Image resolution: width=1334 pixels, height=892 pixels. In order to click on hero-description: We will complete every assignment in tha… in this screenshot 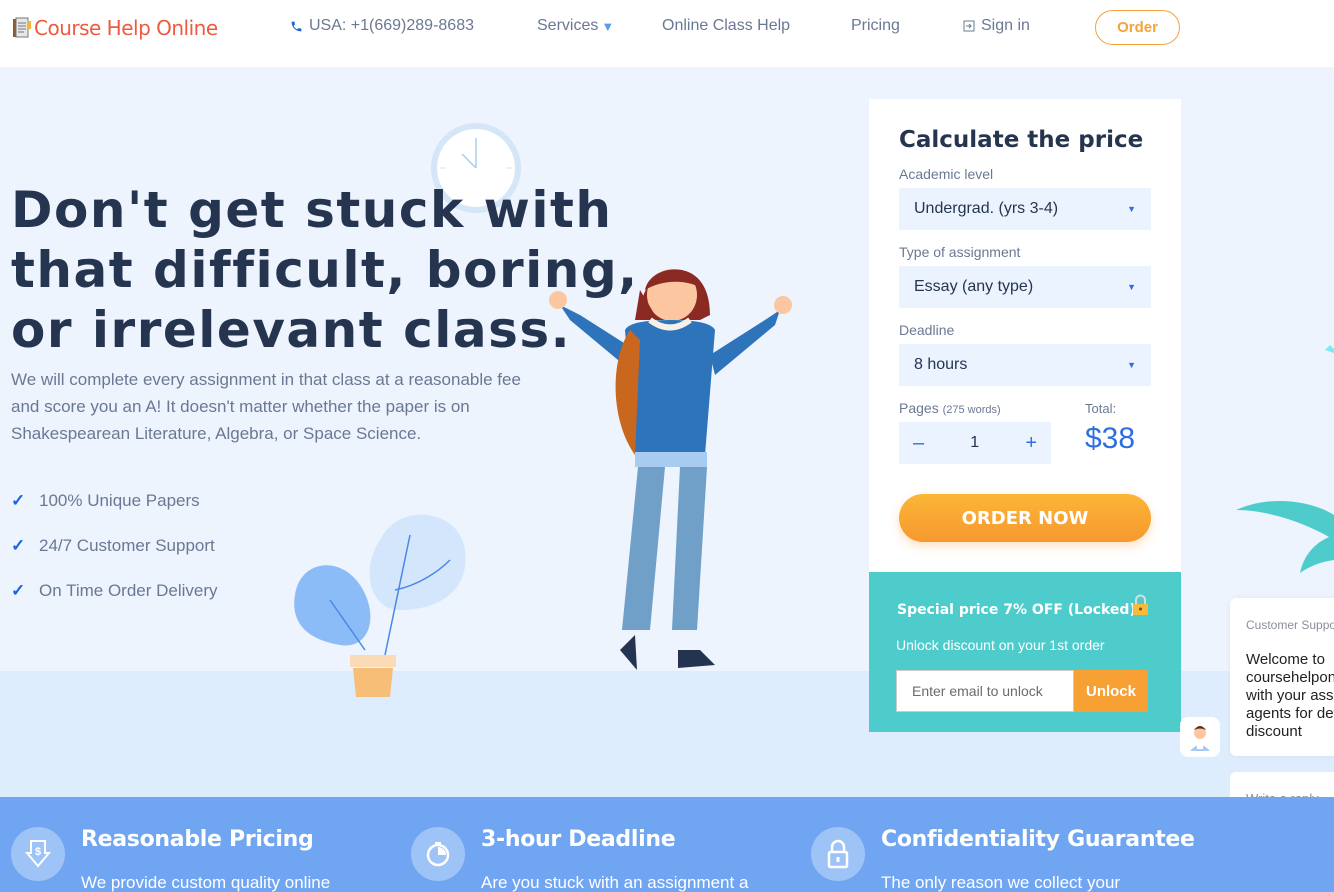, I will do `click(266, 406)`.